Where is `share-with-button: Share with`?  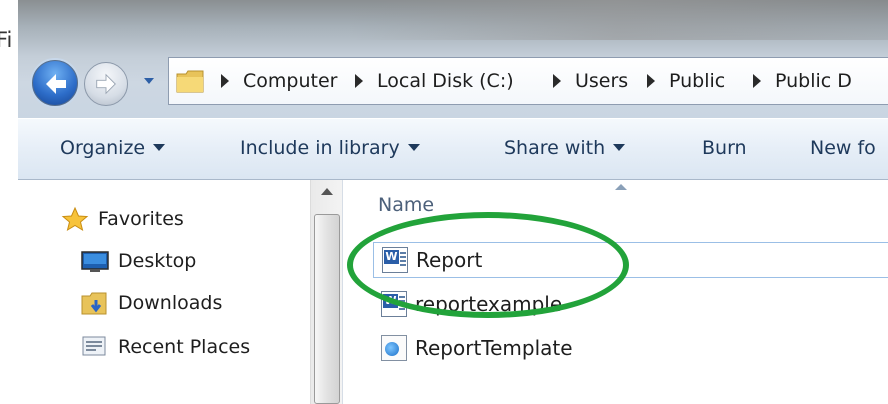 share-with-button: Share with is located at coordinates (565, 148).